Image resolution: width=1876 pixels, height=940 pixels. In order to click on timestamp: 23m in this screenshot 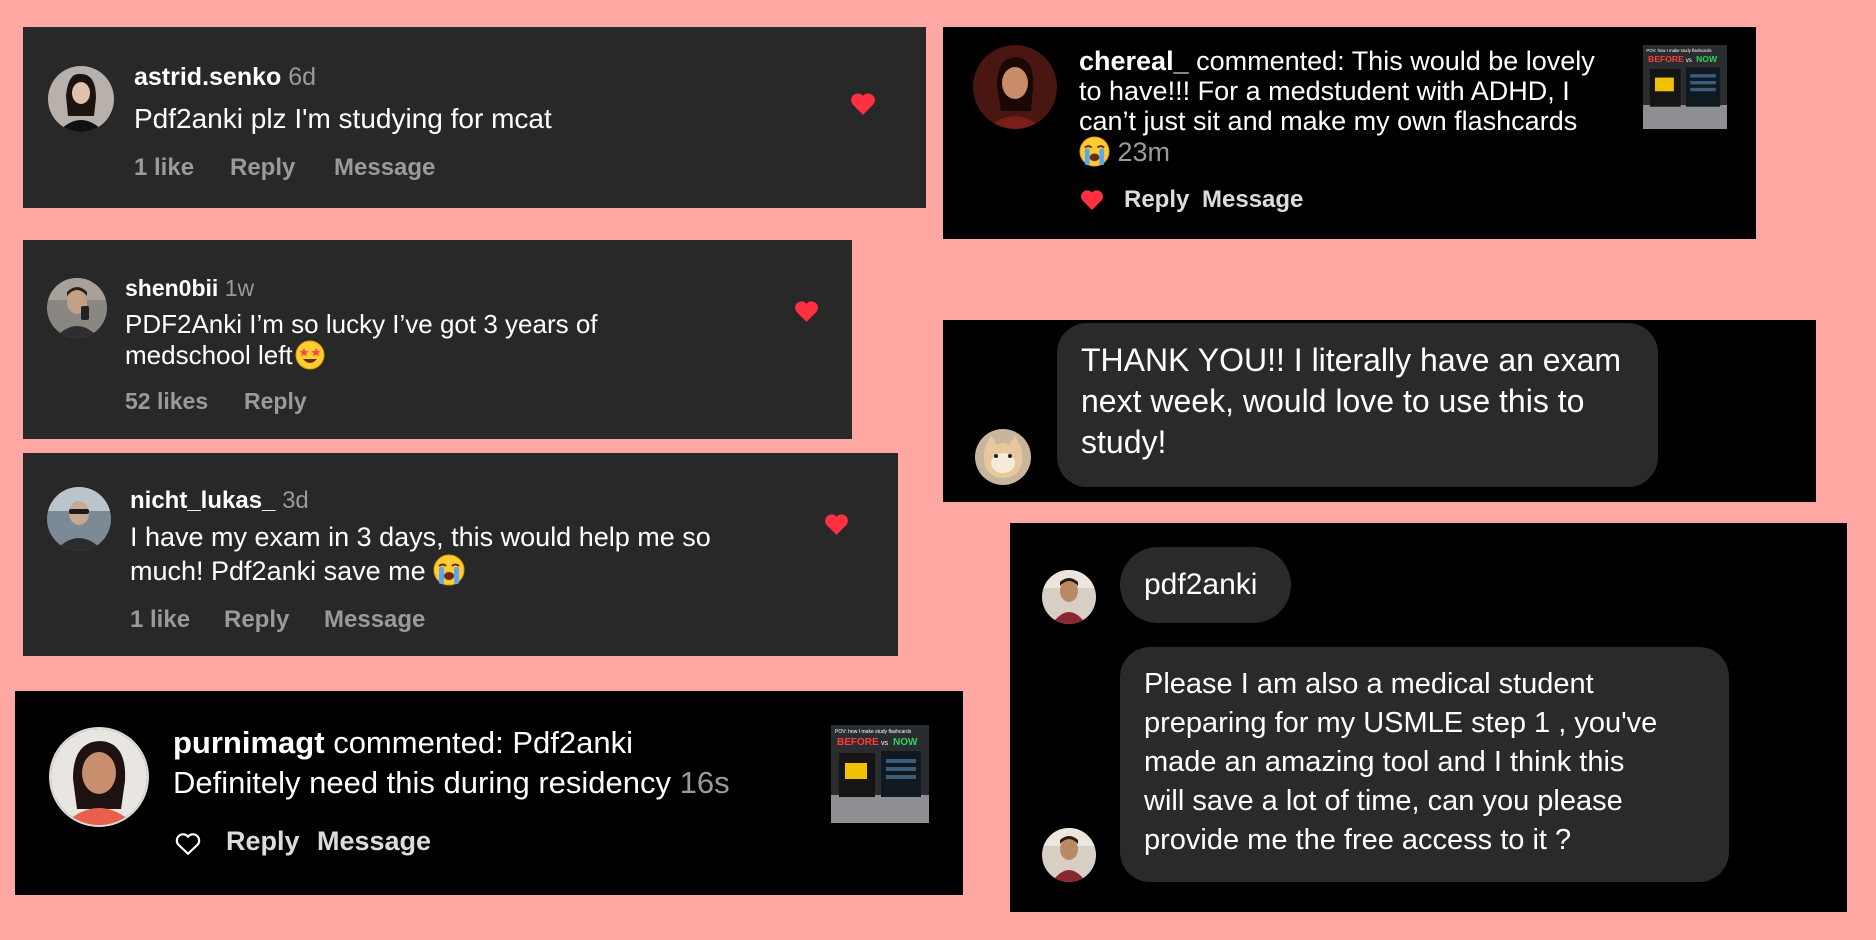, I will do `click(1144, 152)`.